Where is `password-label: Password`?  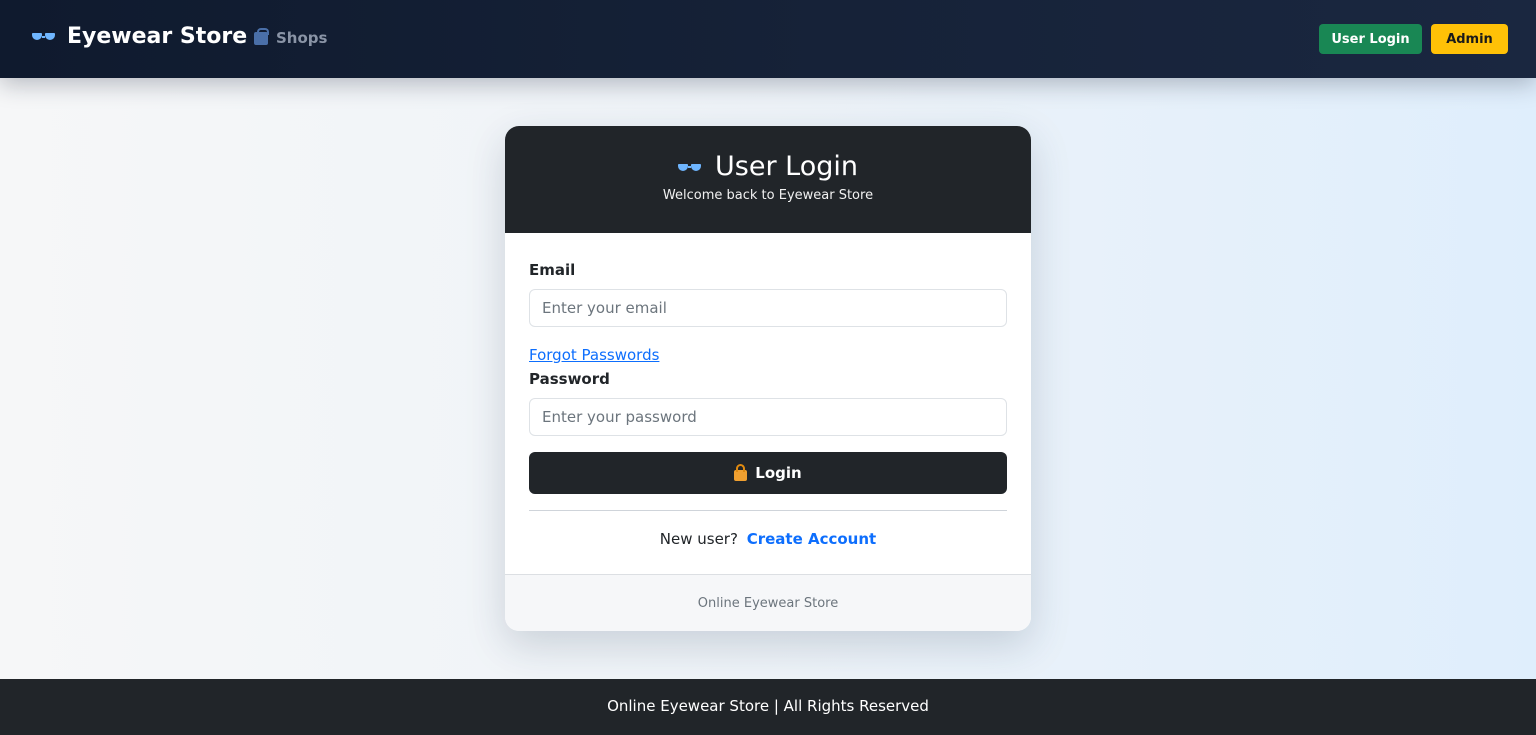 password-label: Password is located at coordinates (569, 379).